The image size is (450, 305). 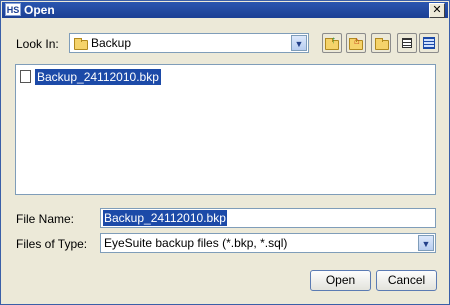 I want to click on file-type-select: EyeSuite backup files (*.bkp, *.sql) ▼, so click(x=268, y=243).